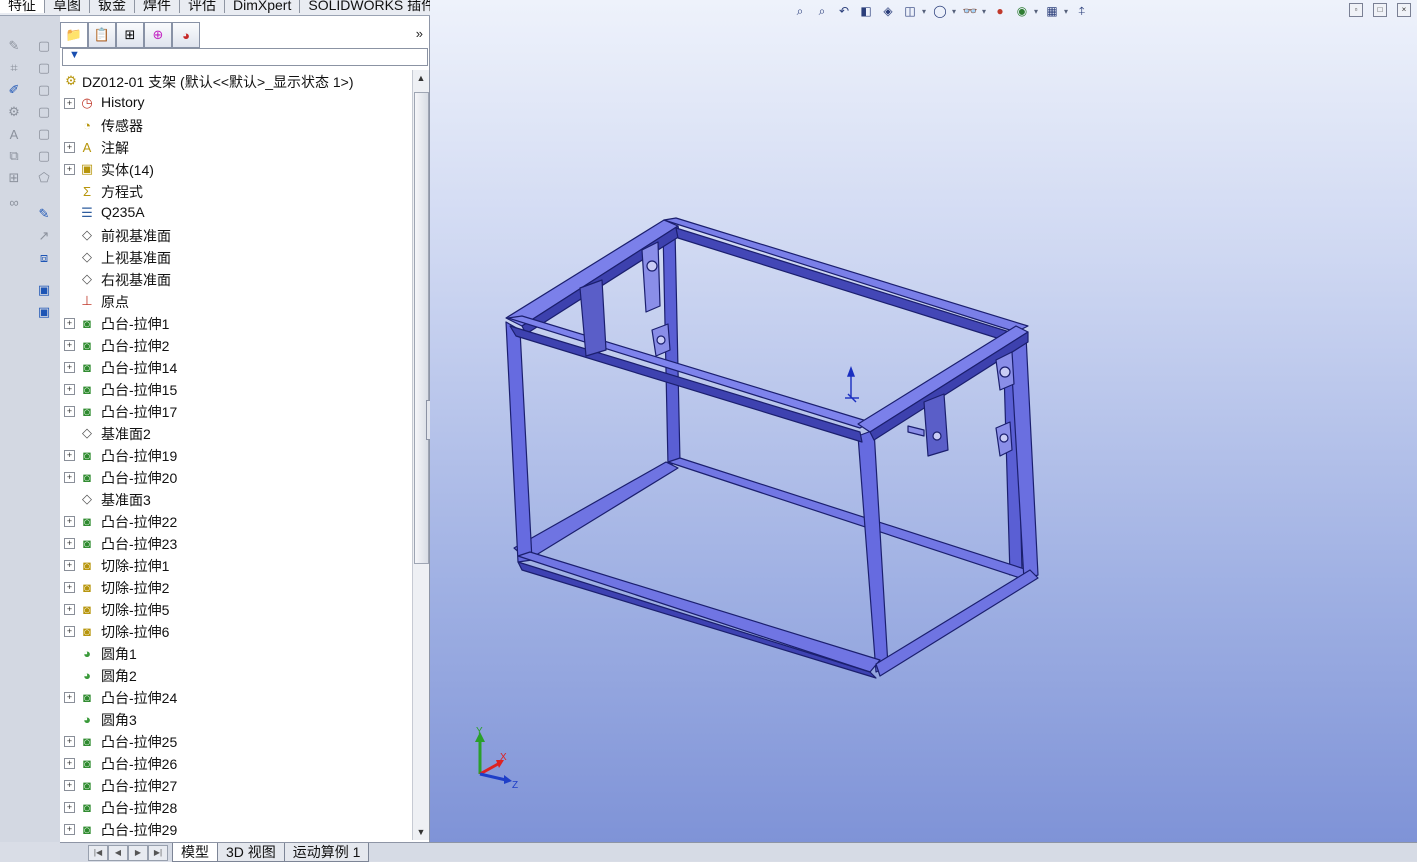  What do you see at coordinates (74, 35) in the screenshot?
I see `feature-tree-tab-icon: 📁` at bounding box center [74, 35].